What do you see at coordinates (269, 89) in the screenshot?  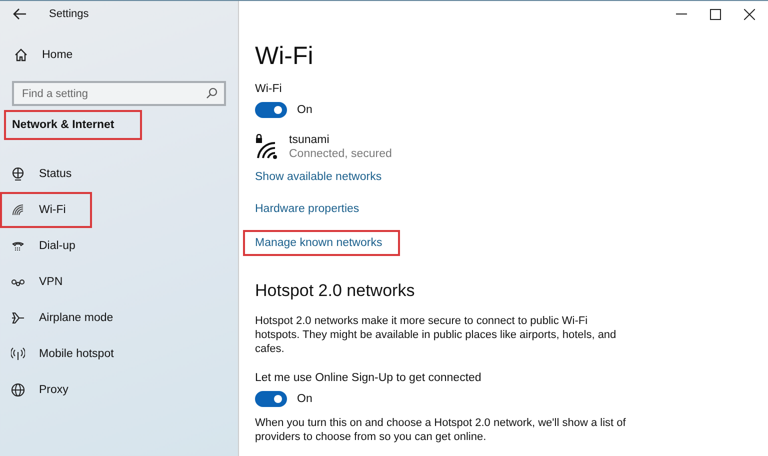 I see `setting-label: Wi-Fi` at bounding box center [269, 89].